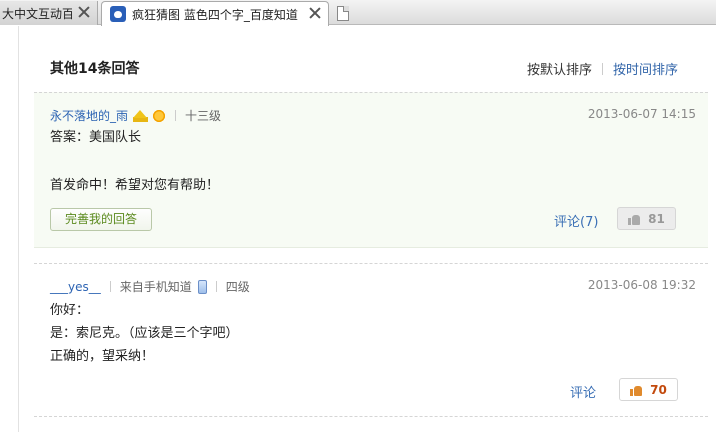  What do you see at coordinates (576, 220) in the screenshot?
I see `comment-link: 评论(7)` at bounding box center [576, 220].